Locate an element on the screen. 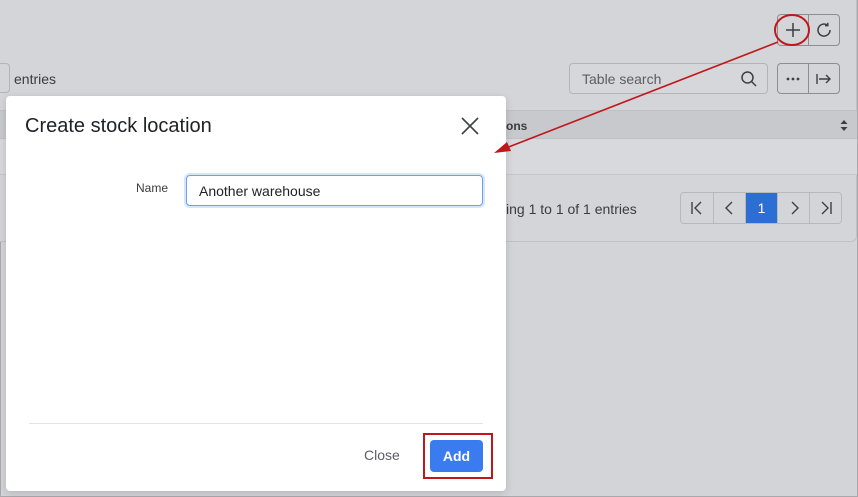 This screenshot has height=497, width=858. next-page-button is located at coordinates (793, 208).